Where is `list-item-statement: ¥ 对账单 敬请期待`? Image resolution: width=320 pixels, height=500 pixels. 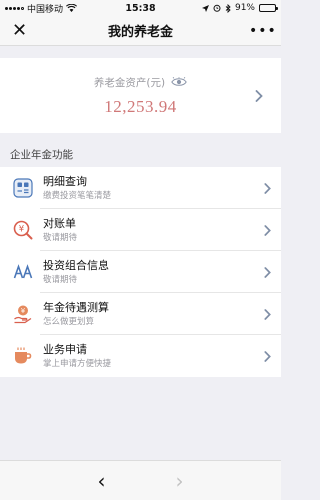
list-item-statement: ¥ 对账单 敬请期待 is located at coordinates (140, 230).